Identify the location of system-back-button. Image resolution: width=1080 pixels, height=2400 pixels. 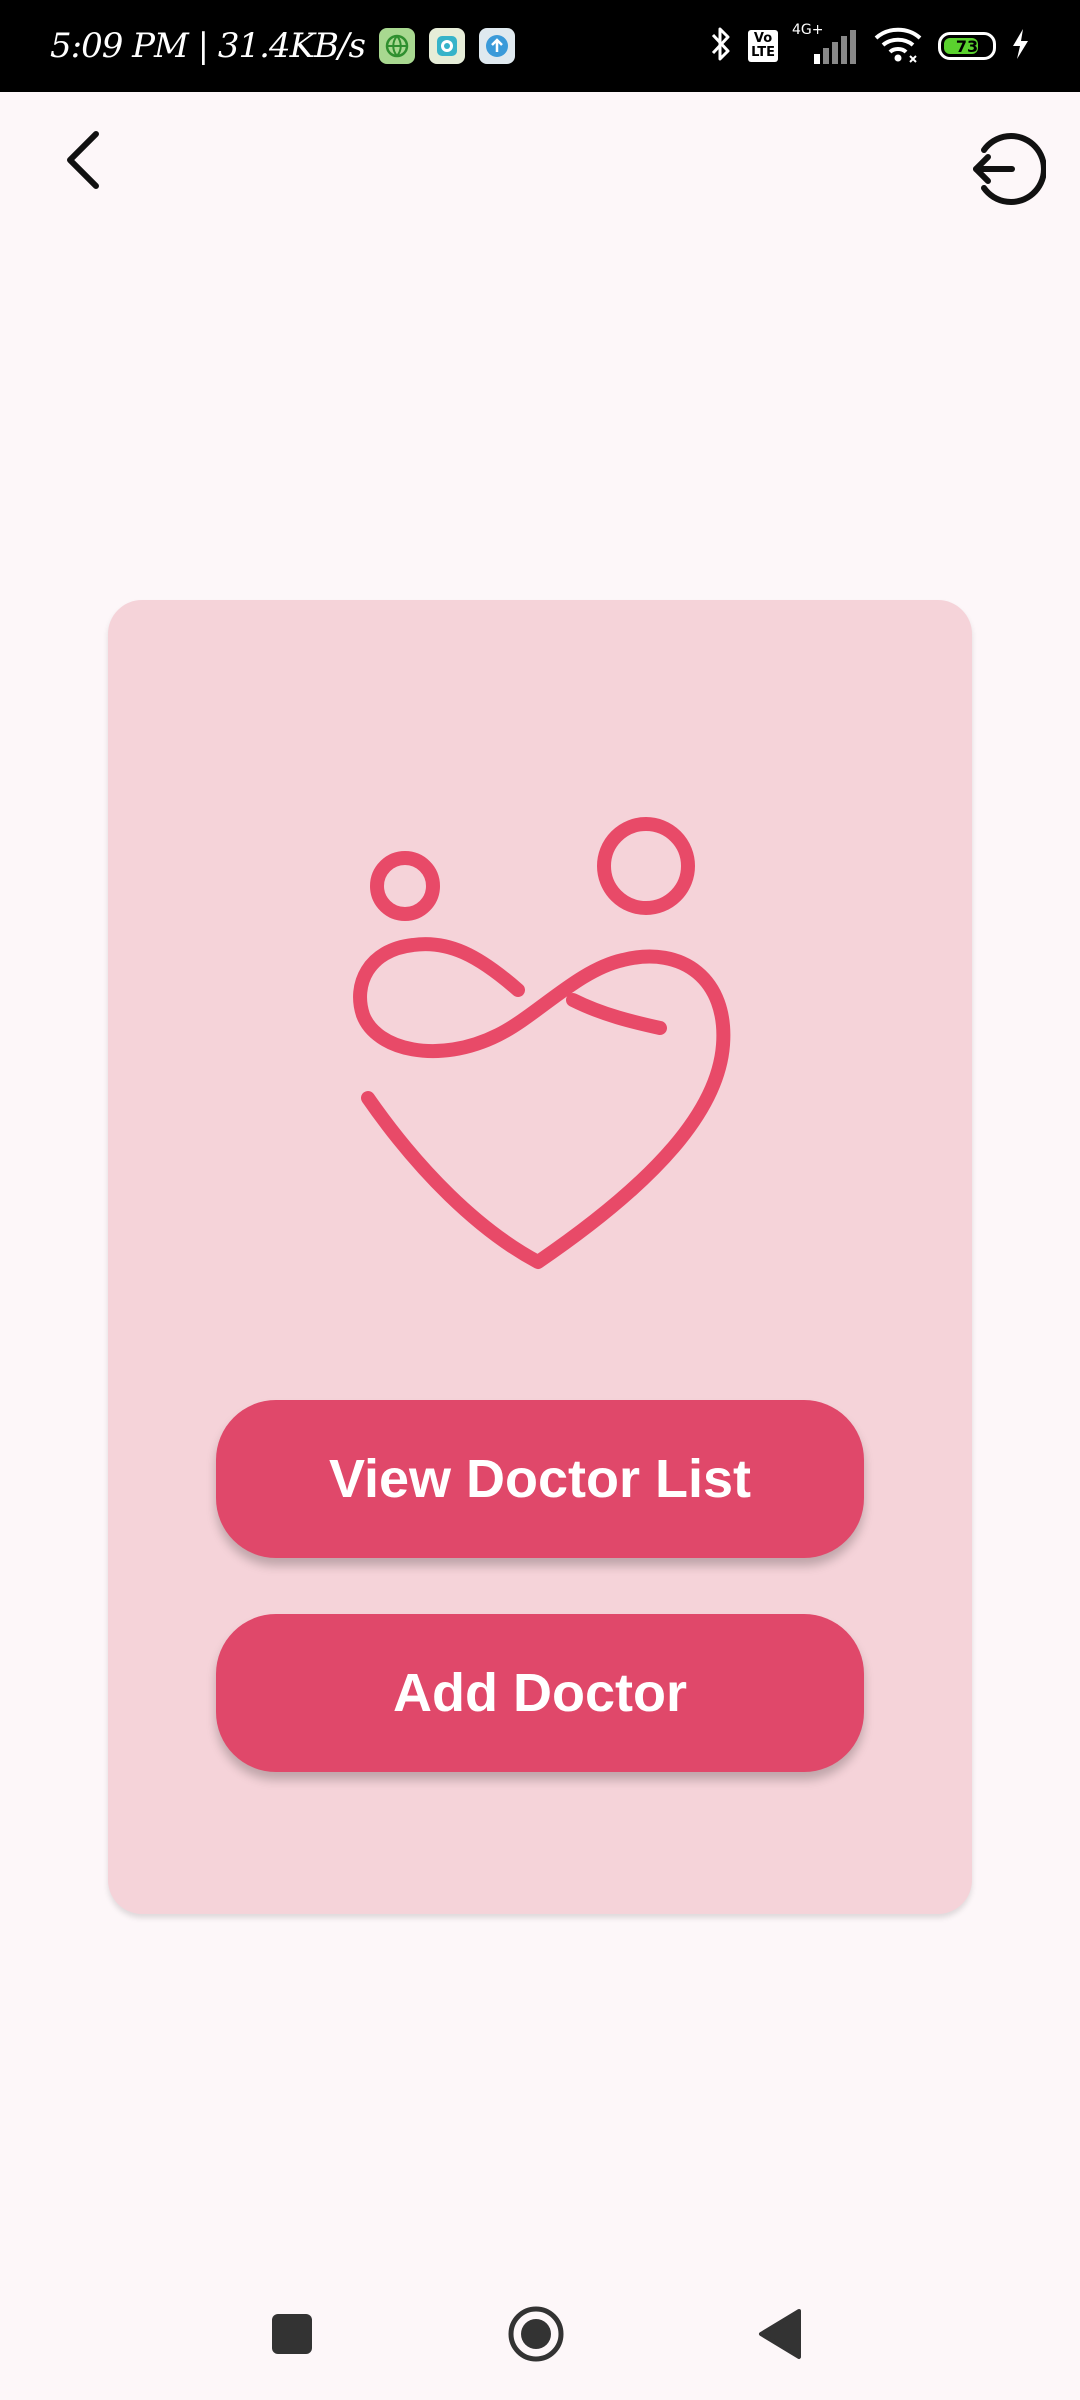
(780, 2336).